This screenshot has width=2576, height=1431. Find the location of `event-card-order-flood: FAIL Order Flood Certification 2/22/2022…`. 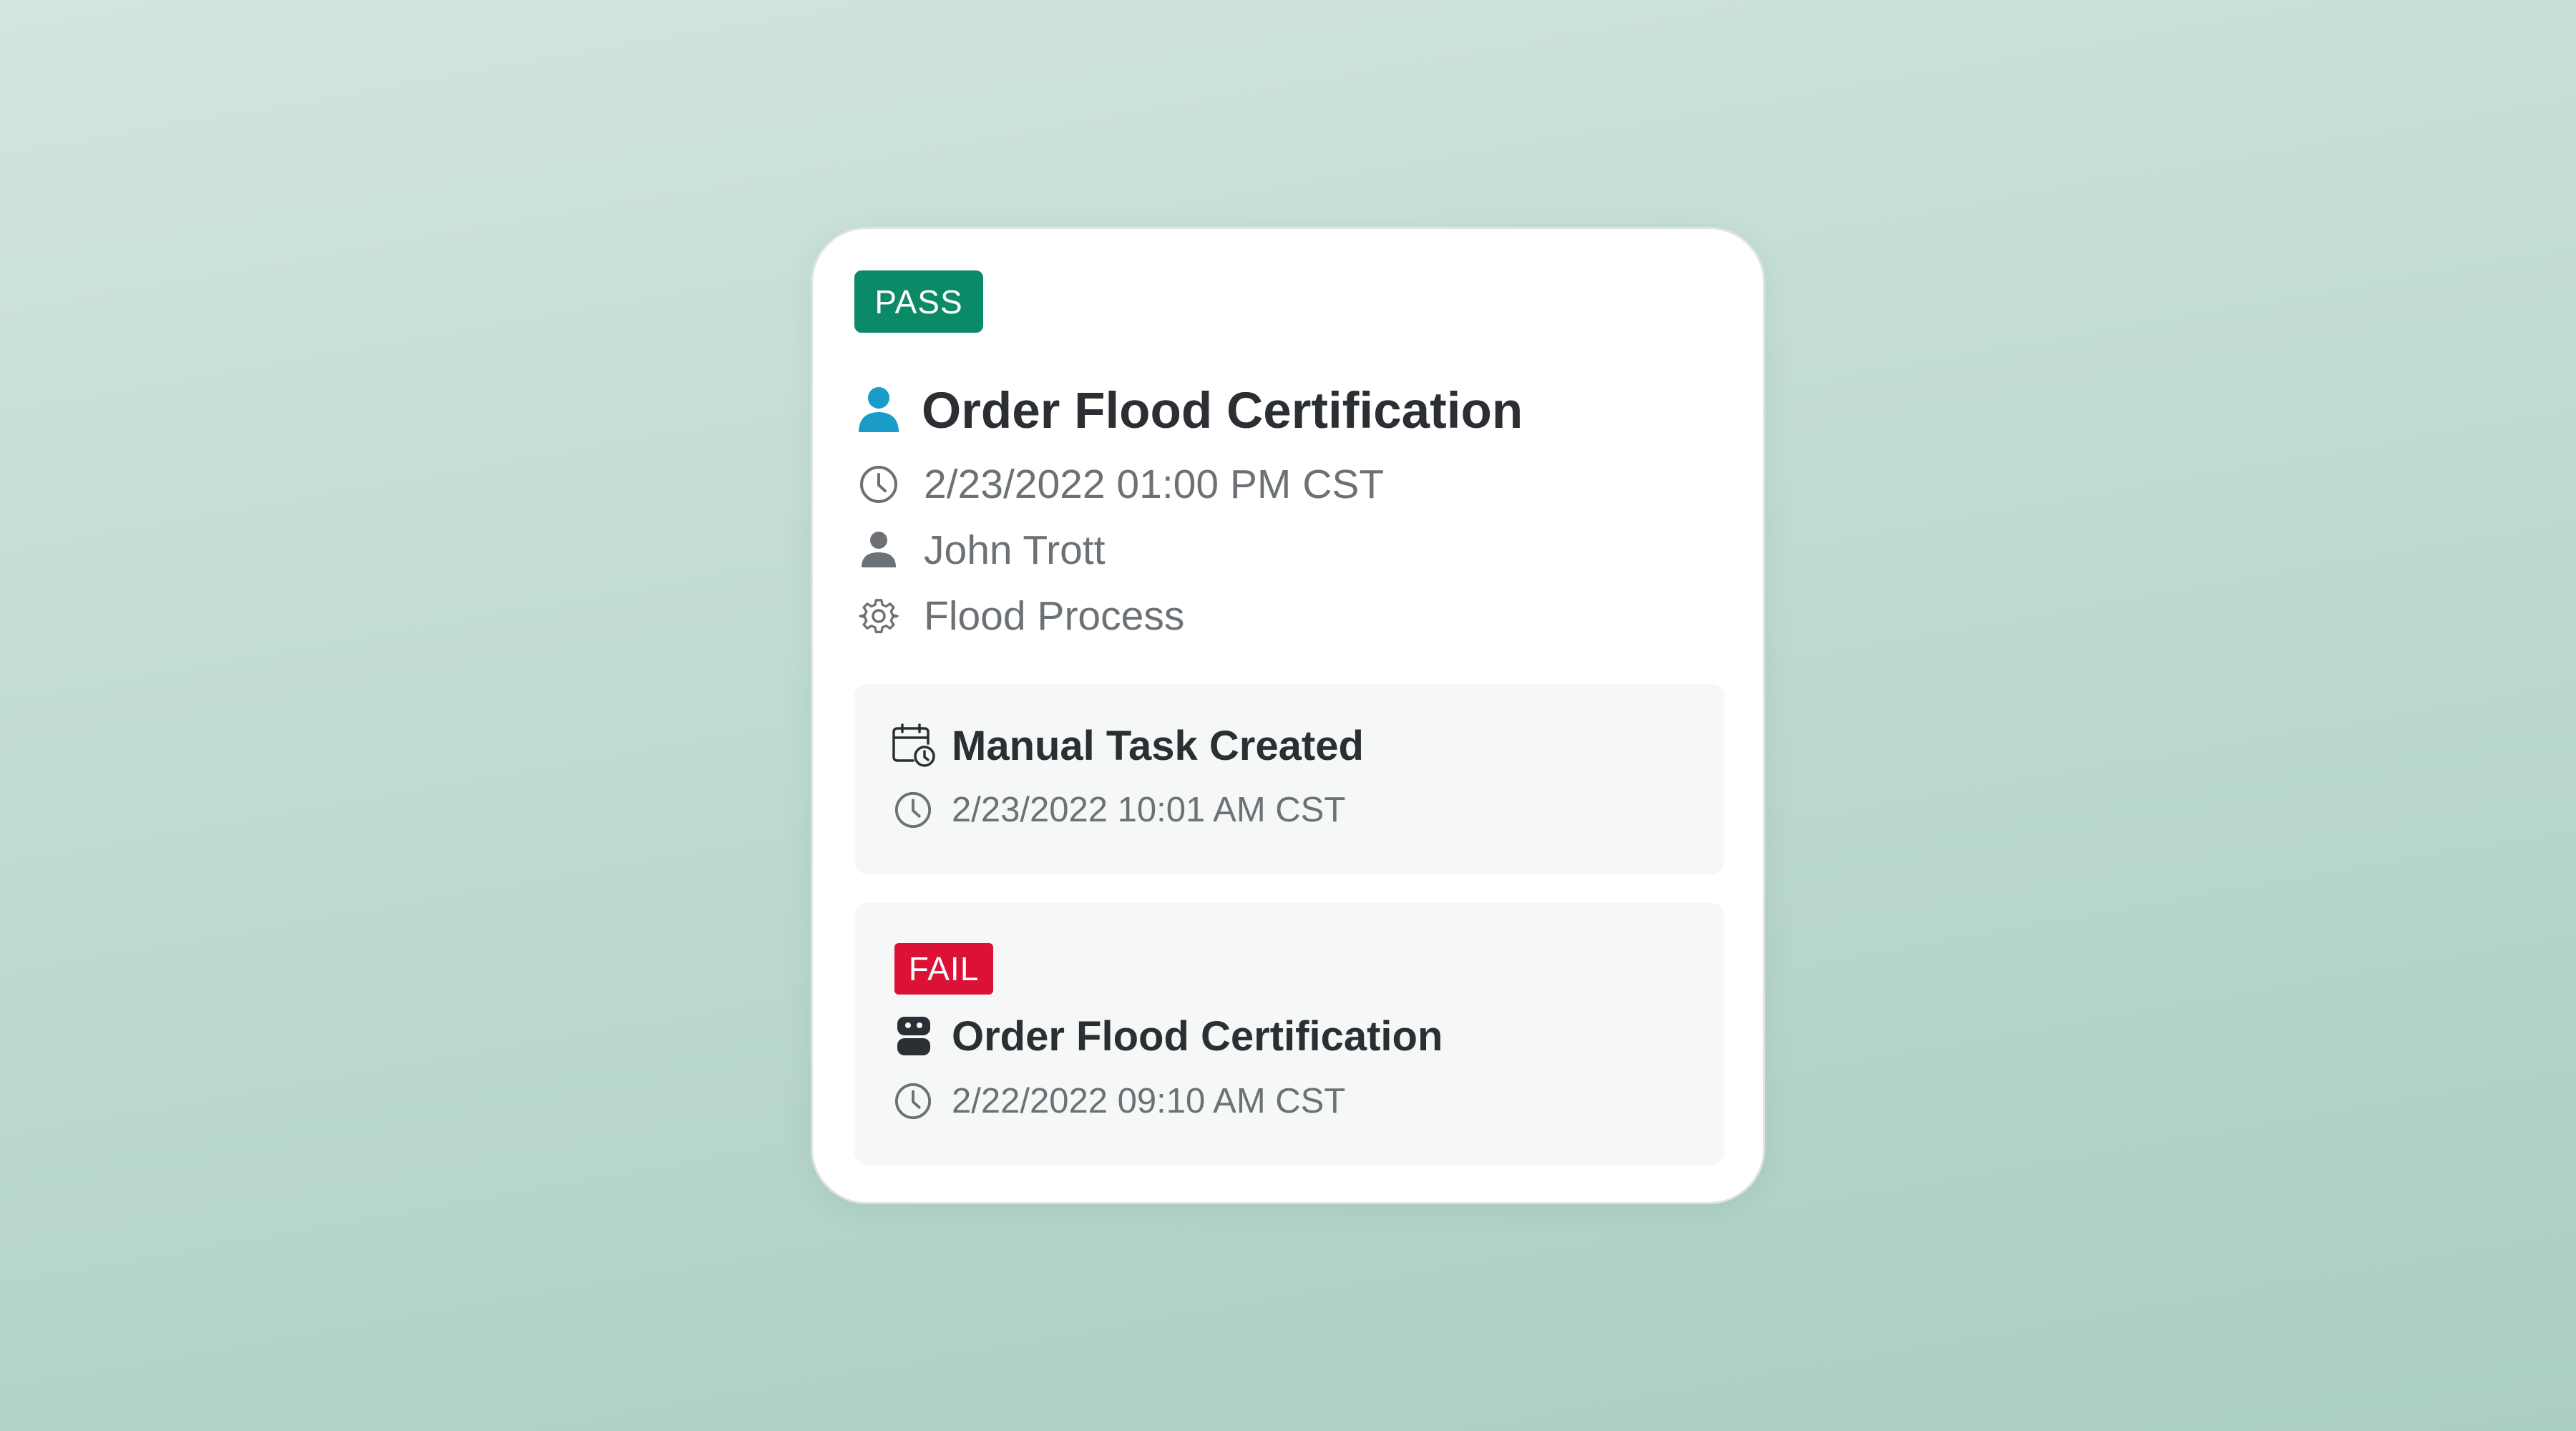

event-card-order-flood: FAIL Order Flood Certification 2/22/2022… is located at coordinates (1289, 1034).